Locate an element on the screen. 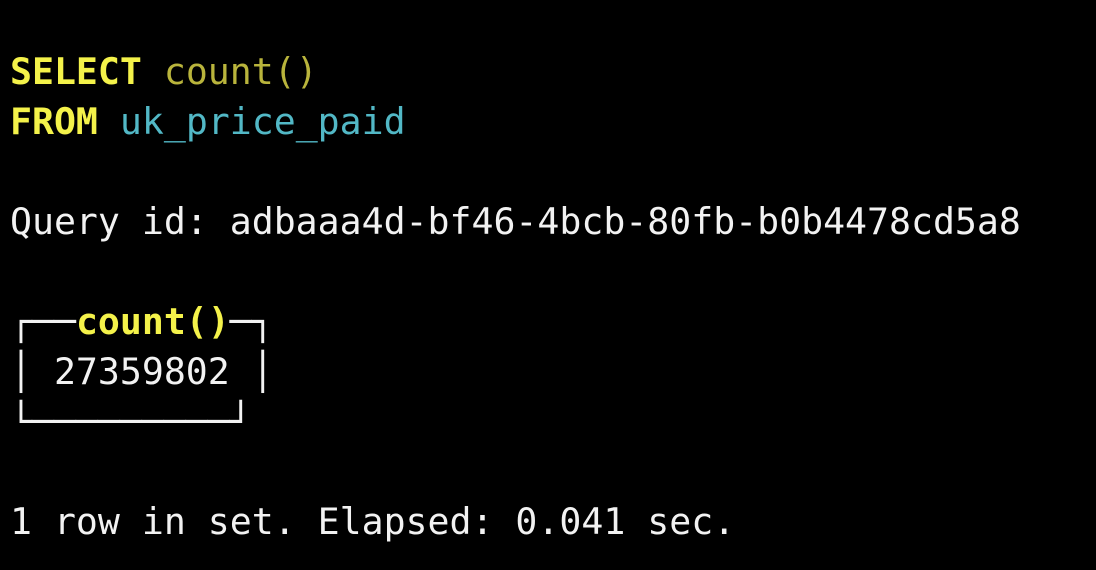 This screenshot has width=1096, height=570. count-function: count() is located at coordinates (240, 71).